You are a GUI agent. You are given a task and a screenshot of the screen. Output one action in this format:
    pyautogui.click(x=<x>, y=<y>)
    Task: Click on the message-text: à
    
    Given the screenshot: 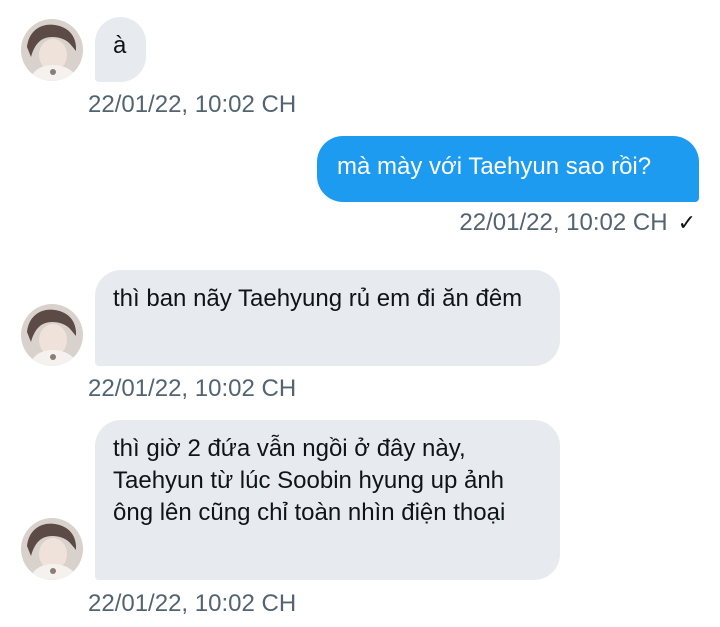 What is the action you would take?
    pyautogui.click(x=120, y=45)
    